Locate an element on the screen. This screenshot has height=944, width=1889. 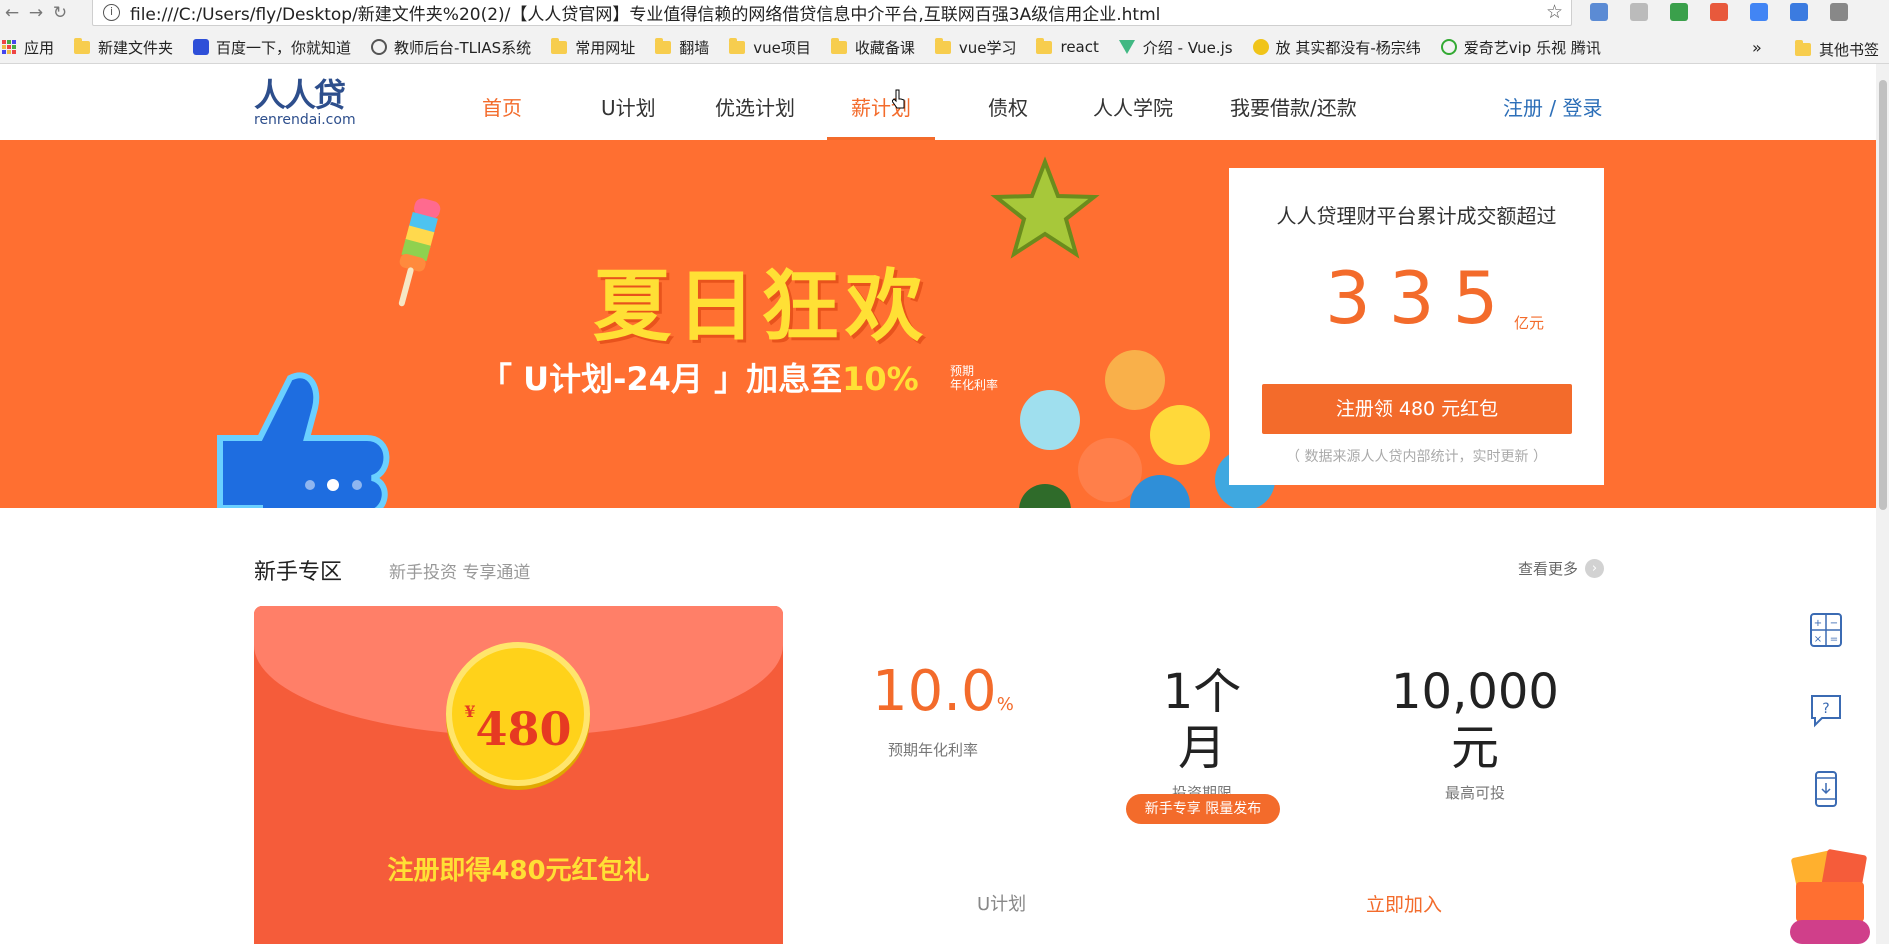
invite-friends-icon is located at coordinates (1829, 894).